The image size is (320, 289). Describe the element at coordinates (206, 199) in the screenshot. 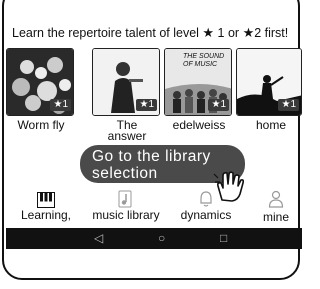

I see `bell-icon` at that location.